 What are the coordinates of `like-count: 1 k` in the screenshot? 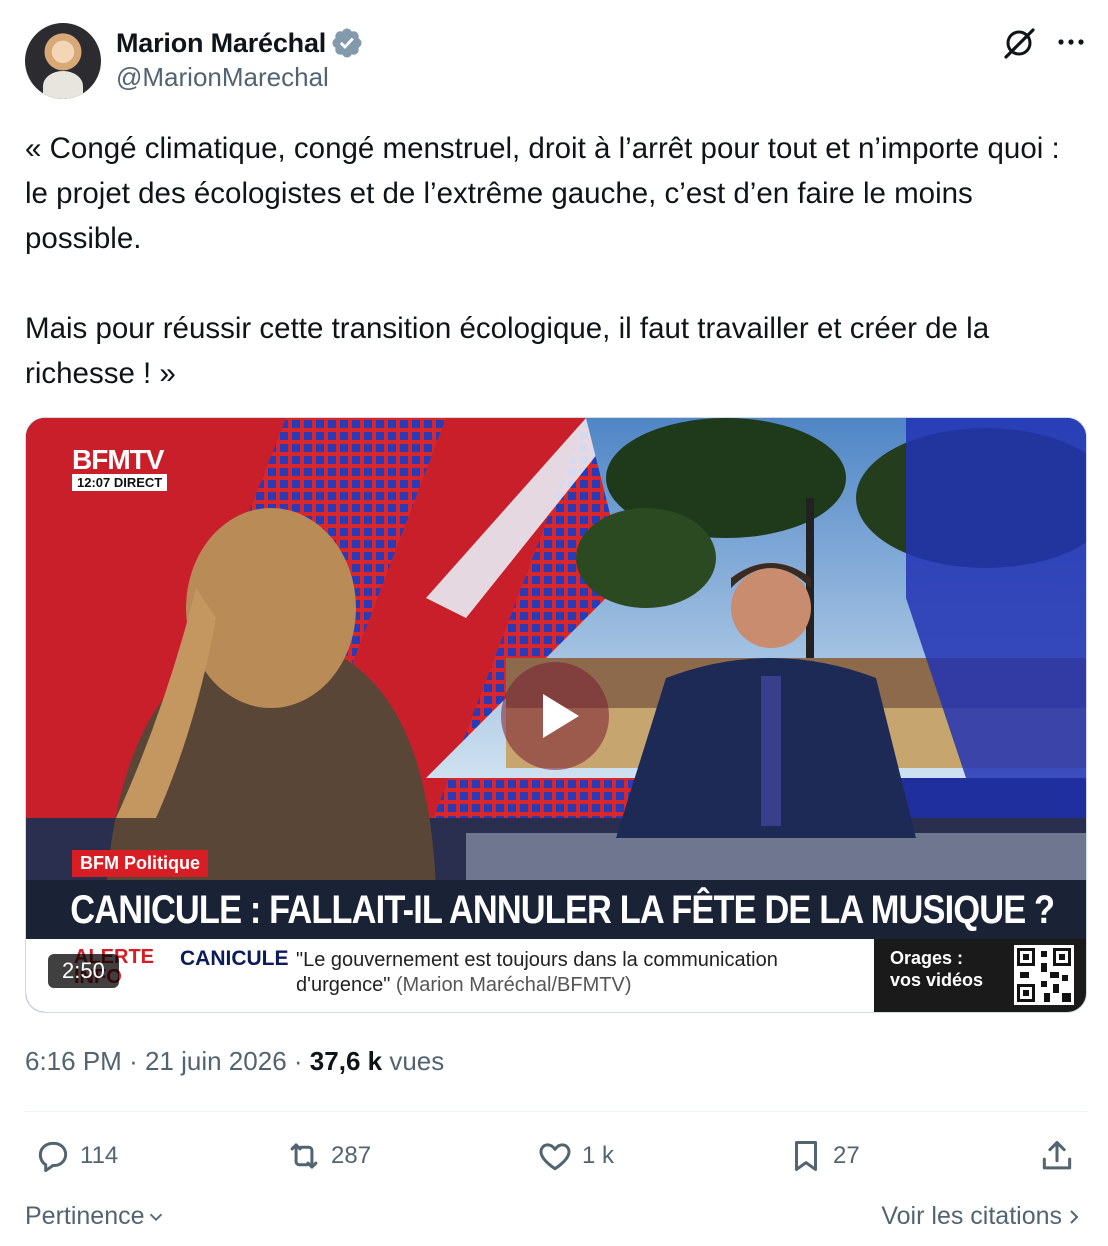 It's located at (598, 1155).